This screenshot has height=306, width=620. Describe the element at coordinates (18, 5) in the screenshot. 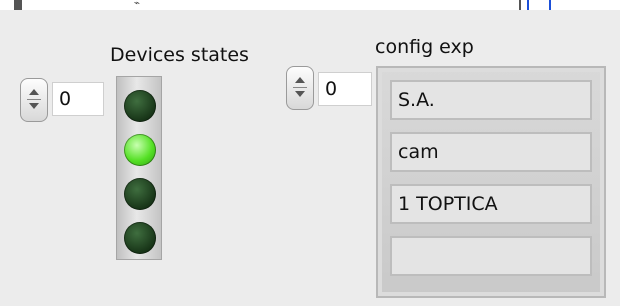

I see `scrollbar-fragment` at that location.